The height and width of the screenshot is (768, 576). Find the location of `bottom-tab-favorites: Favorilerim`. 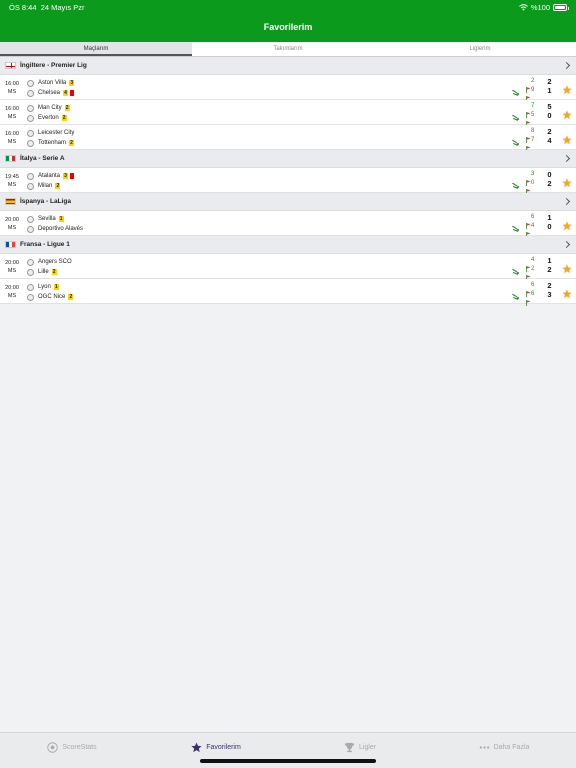

bottom-tab-favorites: Favorilerim is located at coordinates (216, 747).